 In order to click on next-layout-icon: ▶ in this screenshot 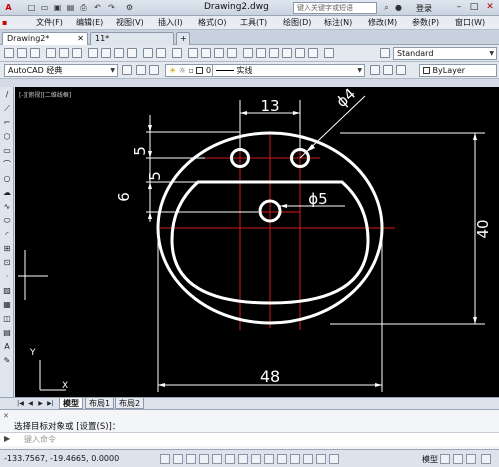, I will do `click(40, 403)`.